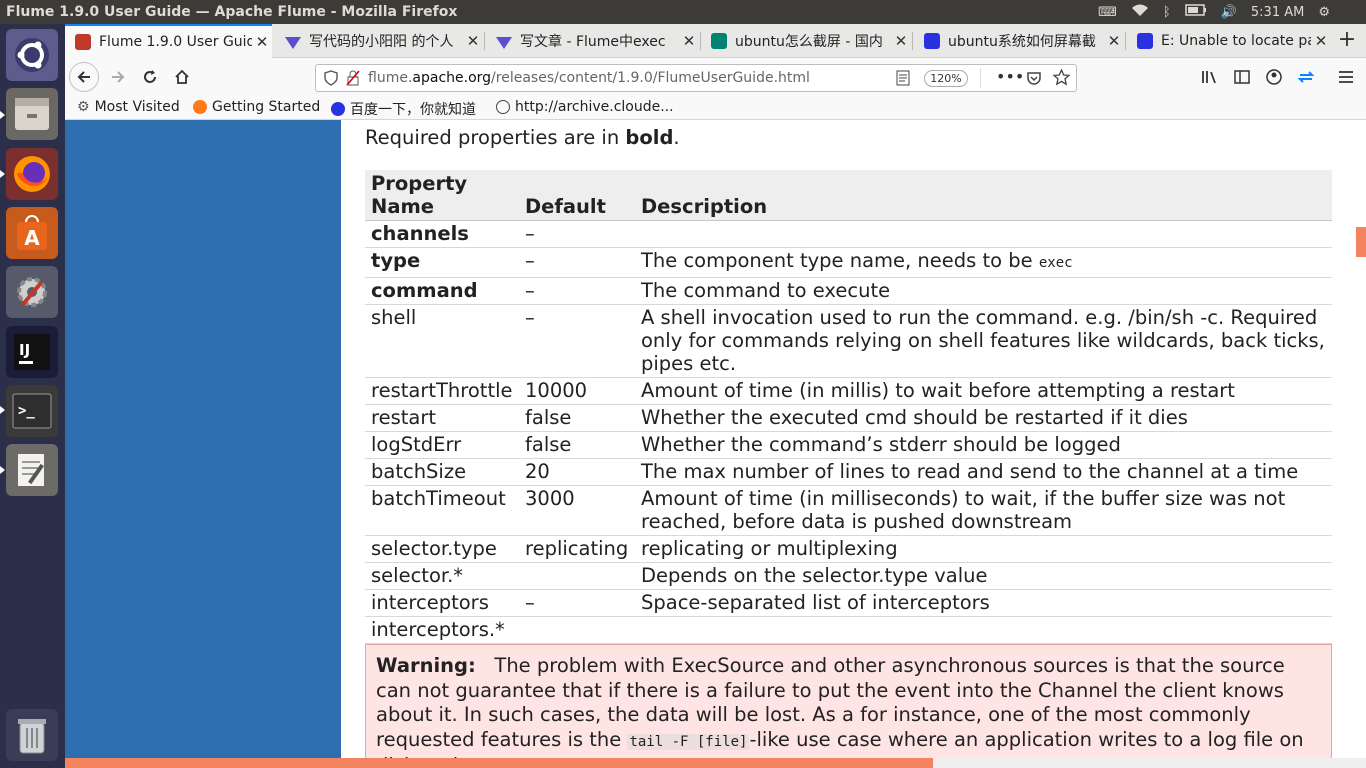  What do you see at coordinates (168, 41) in the screenshot?
I see `tab-flume-user-guide: Flume 1.9.0 User Guide ✕` at bounding box center [168, 41].